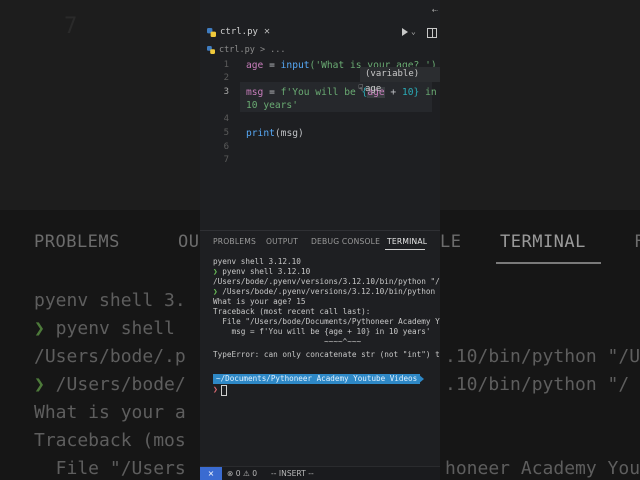 The height and width of the screenshot is (480, 640). Describe the element at coordinates (320, 473) in the screenshot. I see `status-bar: ⨯ ⊗ 0 ⚠ 0 -- INSERT --` at that location.